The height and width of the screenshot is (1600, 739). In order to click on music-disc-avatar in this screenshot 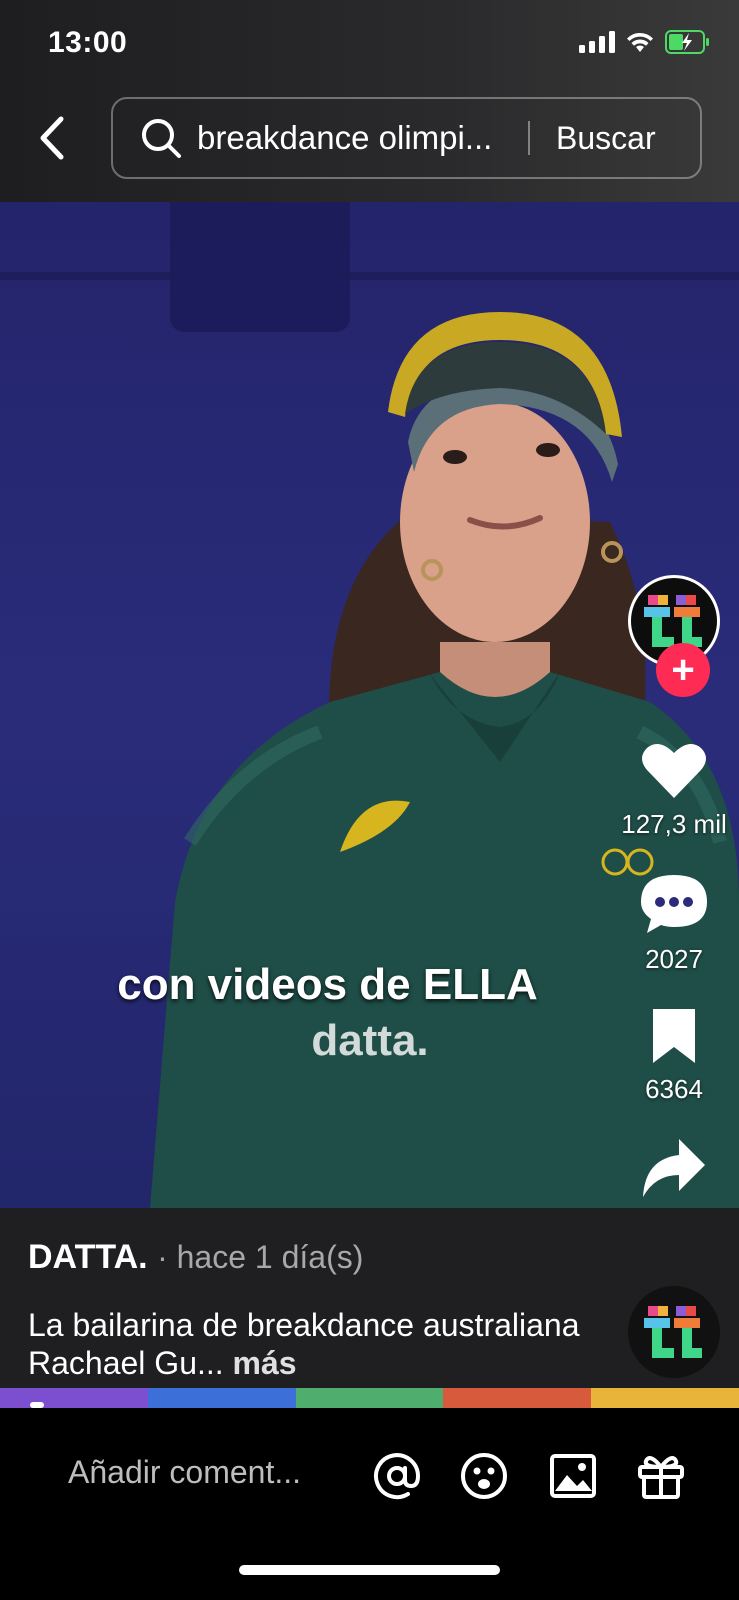, I will do `click(674, 1332)`.